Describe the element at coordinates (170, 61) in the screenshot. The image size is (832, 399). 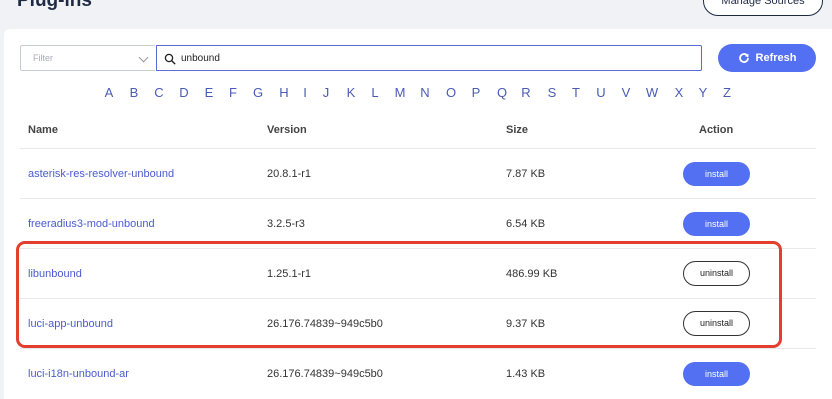
I see `search-icon` at that location.